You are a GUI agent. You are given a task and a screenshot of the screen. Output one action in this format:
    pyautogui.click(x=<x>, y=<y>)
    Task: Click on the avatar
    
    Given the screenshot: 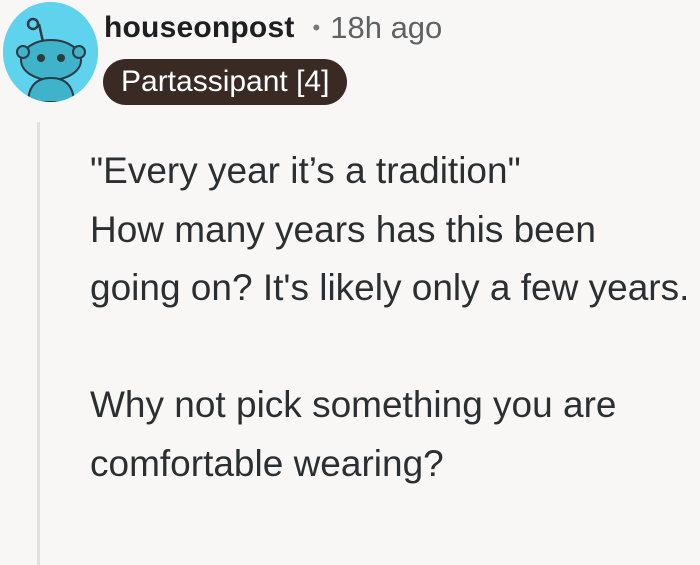 What is the action you would take?
    pyautogui.click(x=50, y=52)
    